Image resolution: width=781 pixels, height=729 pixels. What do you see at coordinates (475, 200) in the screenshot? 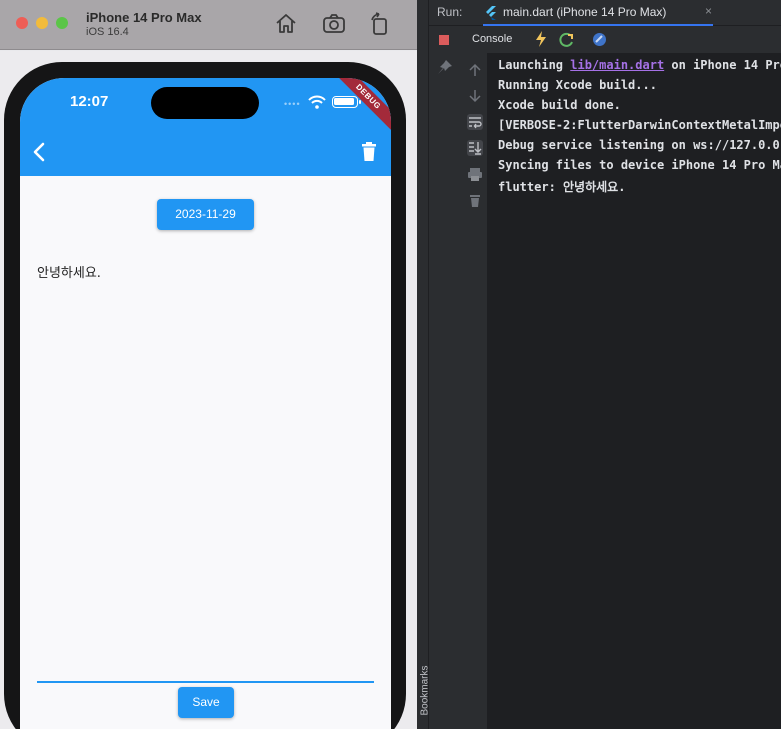
I see `clear-all-icon` at bounding box center [475, 200].